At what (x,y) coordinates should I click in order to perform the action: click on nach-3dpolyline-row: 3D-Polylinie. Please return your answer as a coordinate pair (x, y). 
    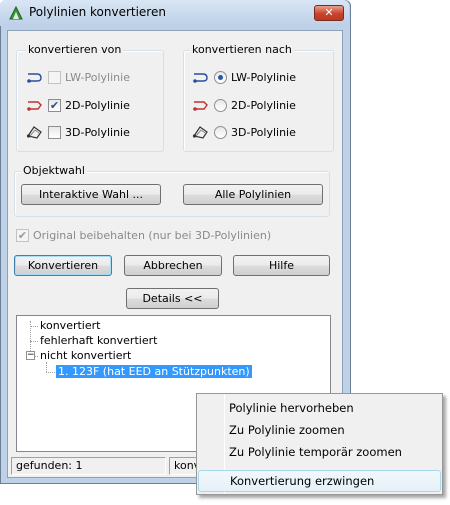
    Looking at the image, I should click on (244, 132).